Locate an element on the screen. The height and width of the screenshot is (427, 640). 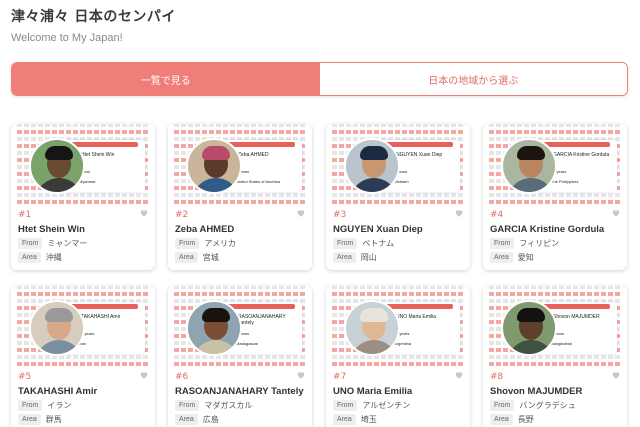
senpai-name: NGUYEN Xuan Diep is located at coordinates (378, 229).